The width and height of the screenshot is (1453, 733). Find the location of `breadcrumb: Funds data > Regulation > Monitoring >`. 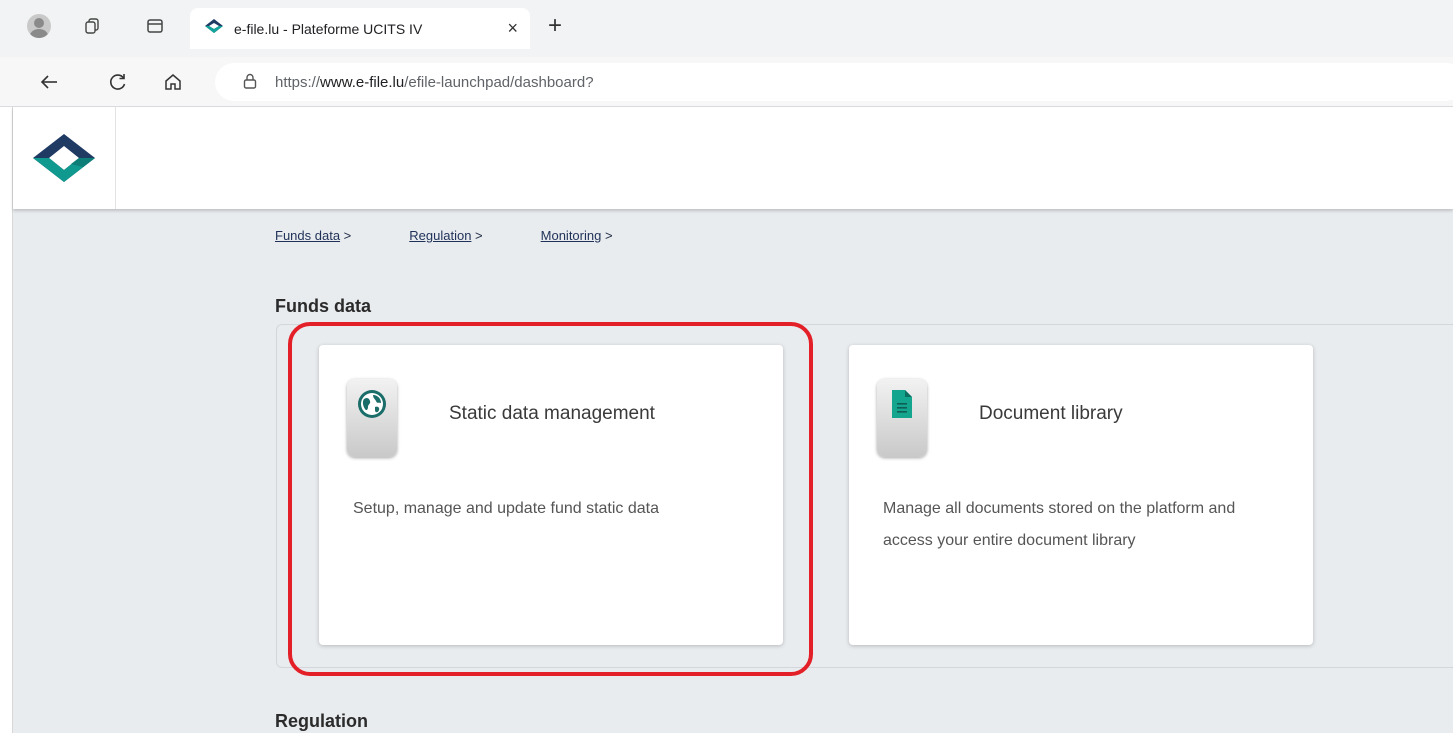

breadcrumb: Funds data > Regulation > Monitoring > is located at coordinates (473, 235).